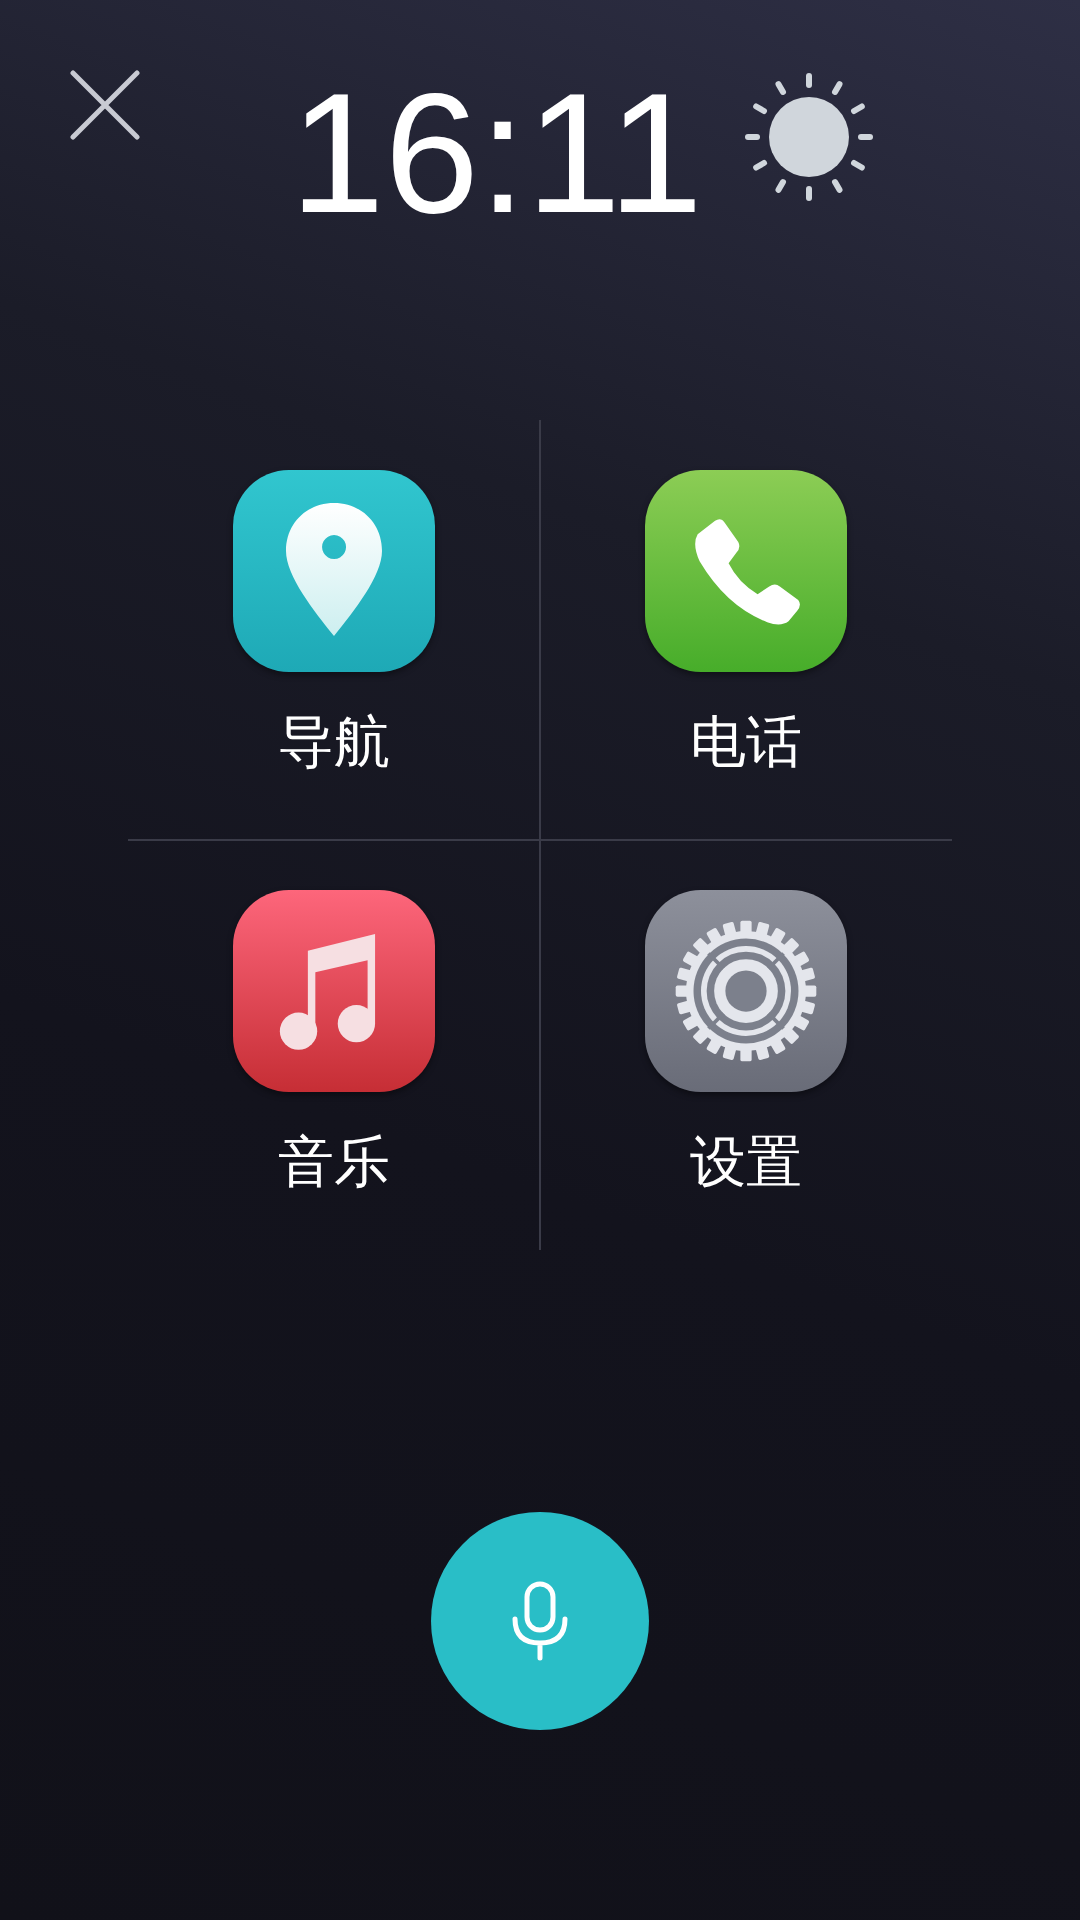 The image size is (1080, 1920). Describe the element at coordinates (746, 1162) in the screenshot. I see `app-label: 设置` at that location.